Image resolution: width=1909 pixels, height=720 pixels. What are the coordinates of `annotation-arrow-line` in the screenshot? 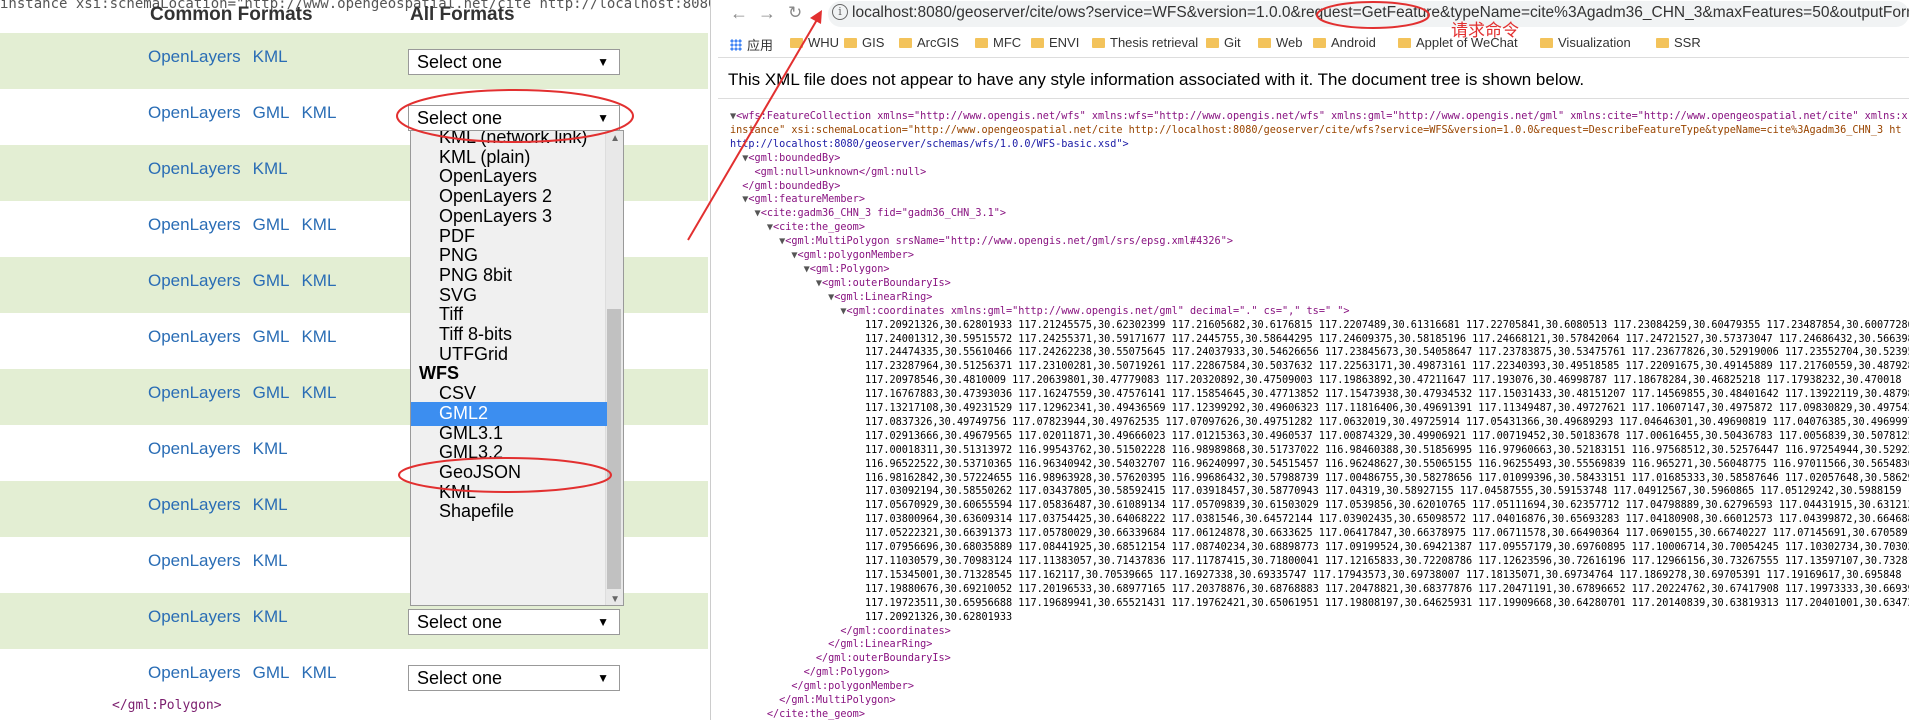 It's located at (753, 129).